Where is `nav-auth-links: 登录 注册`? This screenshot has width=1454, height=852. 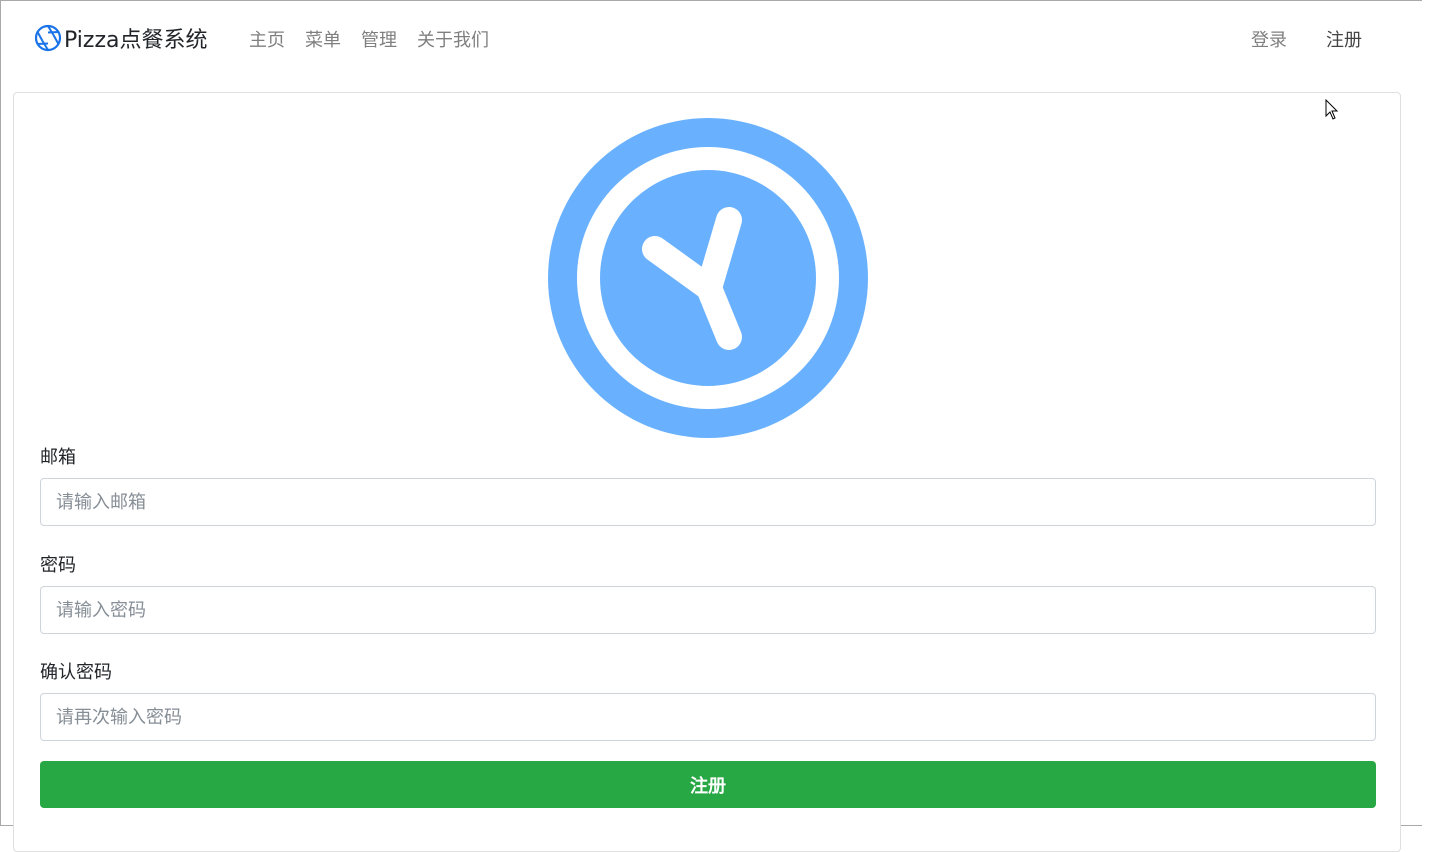 nav-auth-links: 登录 注册 is located at coordinates (1306, 39).